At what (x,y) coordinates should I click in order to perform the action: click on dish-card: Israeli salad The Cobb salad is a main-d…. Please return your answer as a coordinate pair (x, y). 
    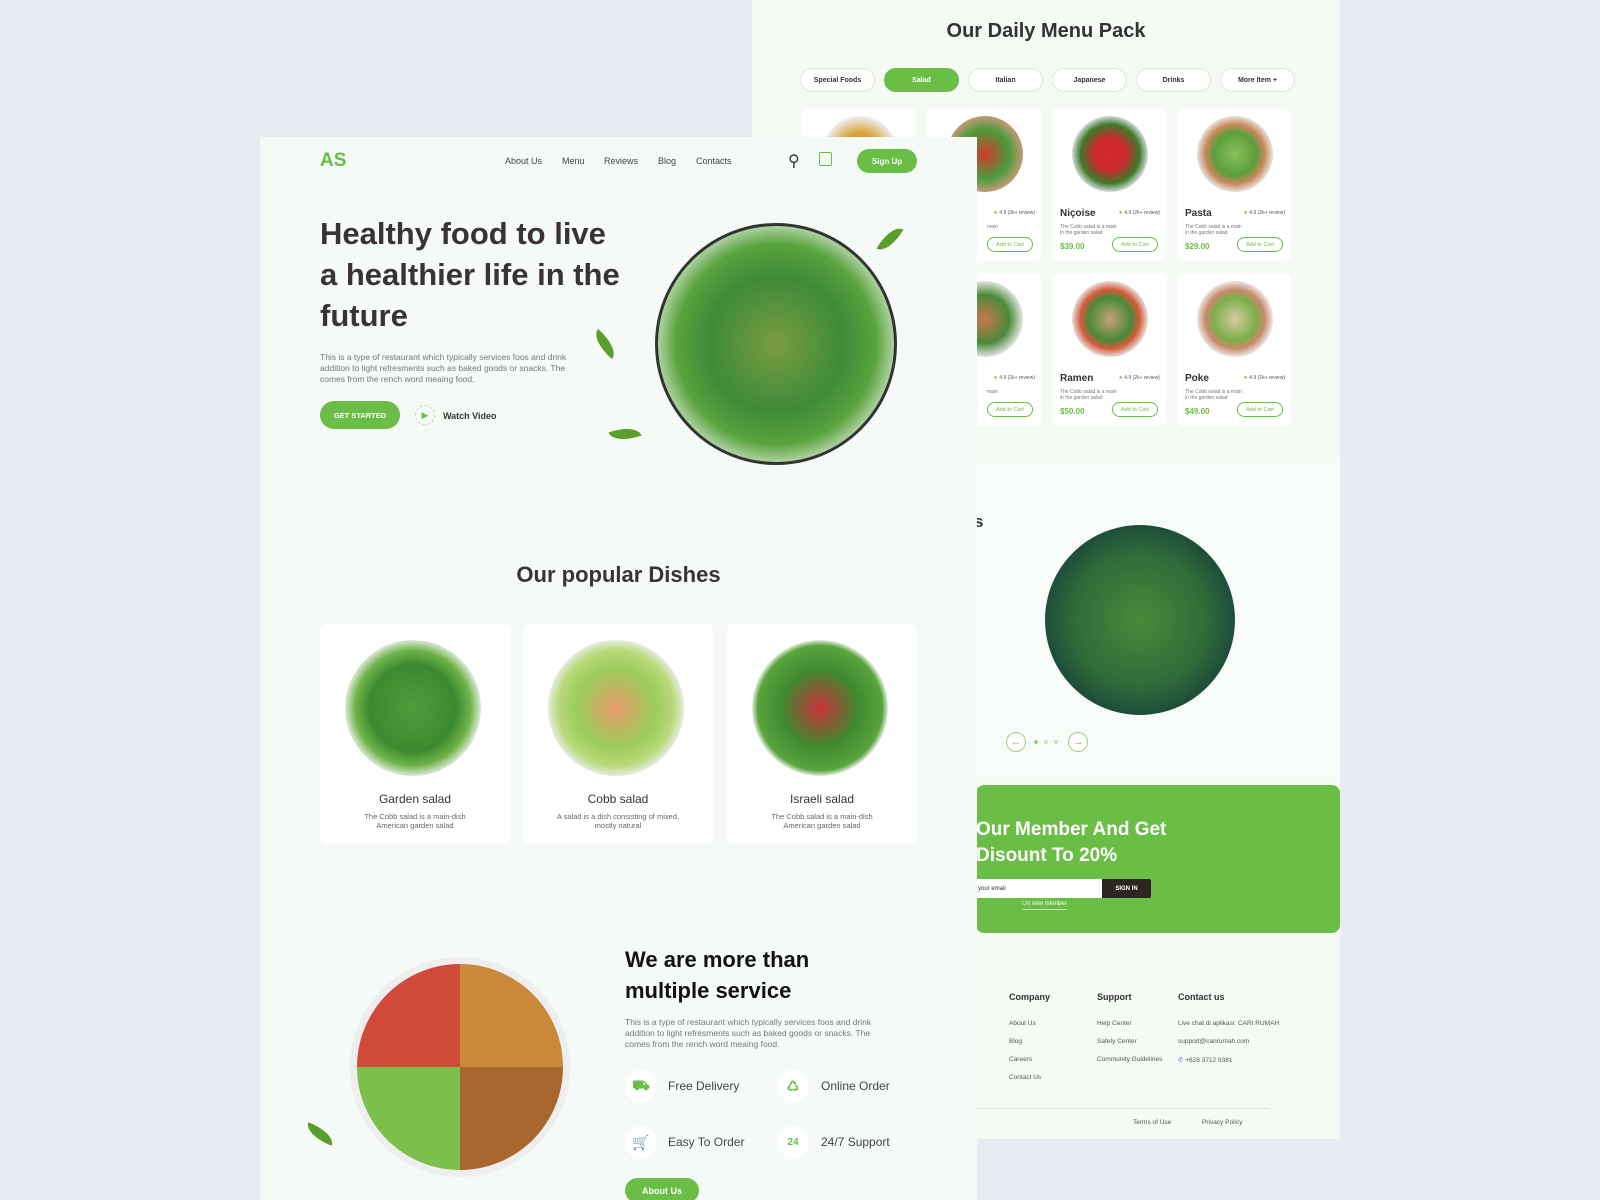
    Looking at the image, I should click on (822, 734).